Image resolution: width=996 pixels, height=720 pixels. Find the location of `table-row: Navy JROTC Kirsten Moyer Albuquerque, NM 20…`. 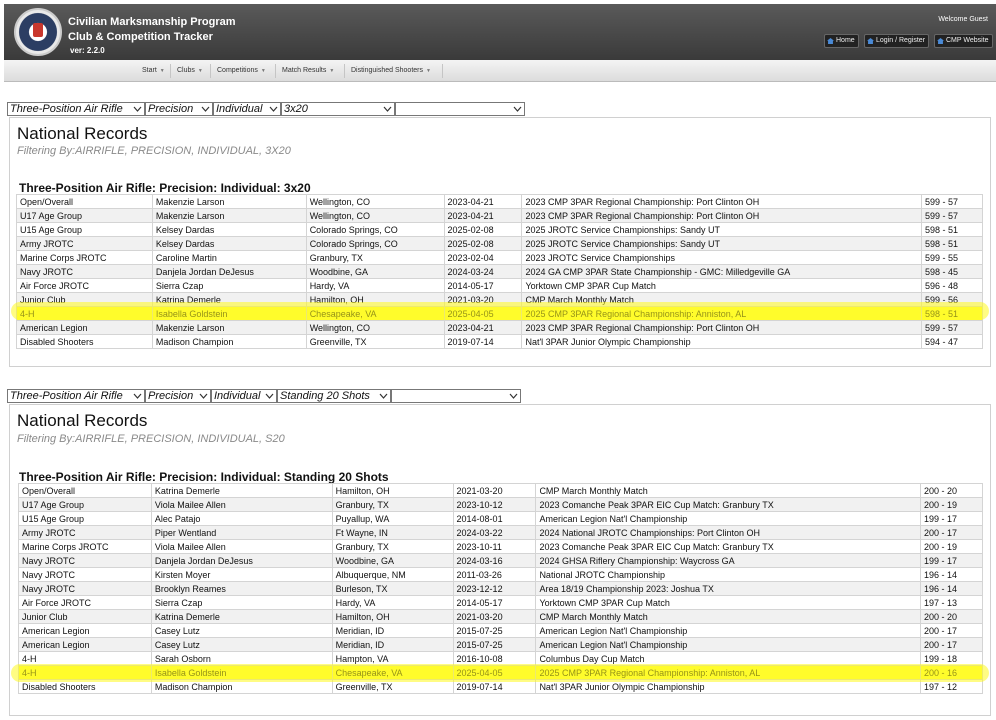

table-row: Navy JROTC Kirsten Moyer Albuquerque, NM 20… is located at coordinates (500, 574).